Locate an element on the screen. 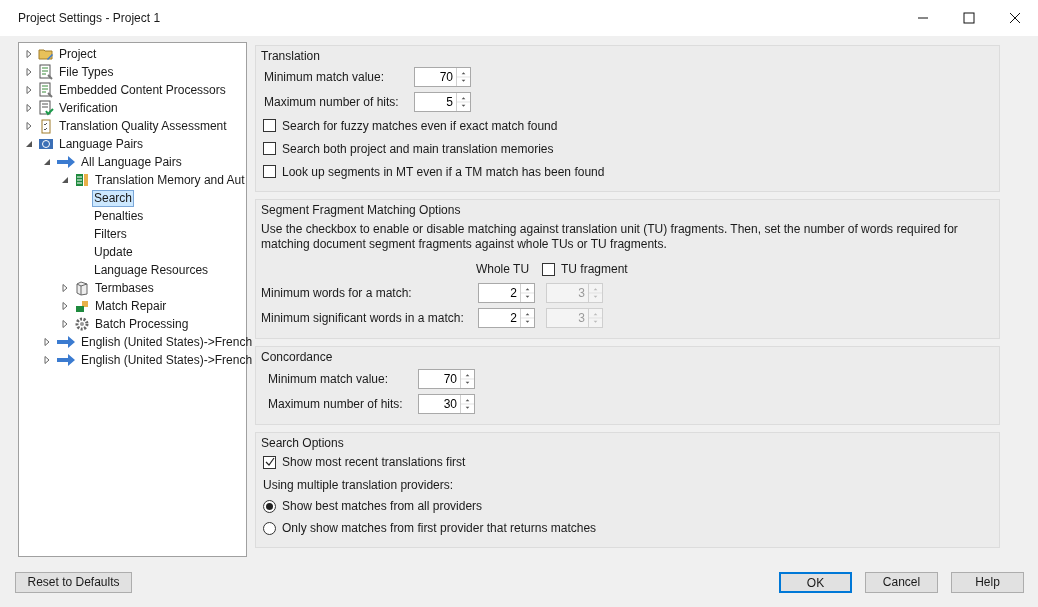 This screenshot has height=607, width=1038. tree-item: Update is located at coordinates (113, 252).